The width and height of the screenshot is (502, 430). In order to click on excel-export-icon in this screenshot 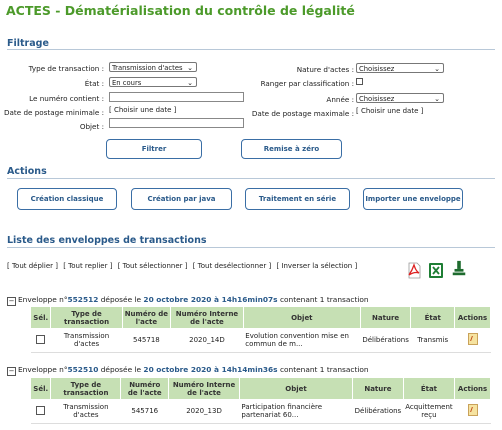, I will do `click(436, 270)`.